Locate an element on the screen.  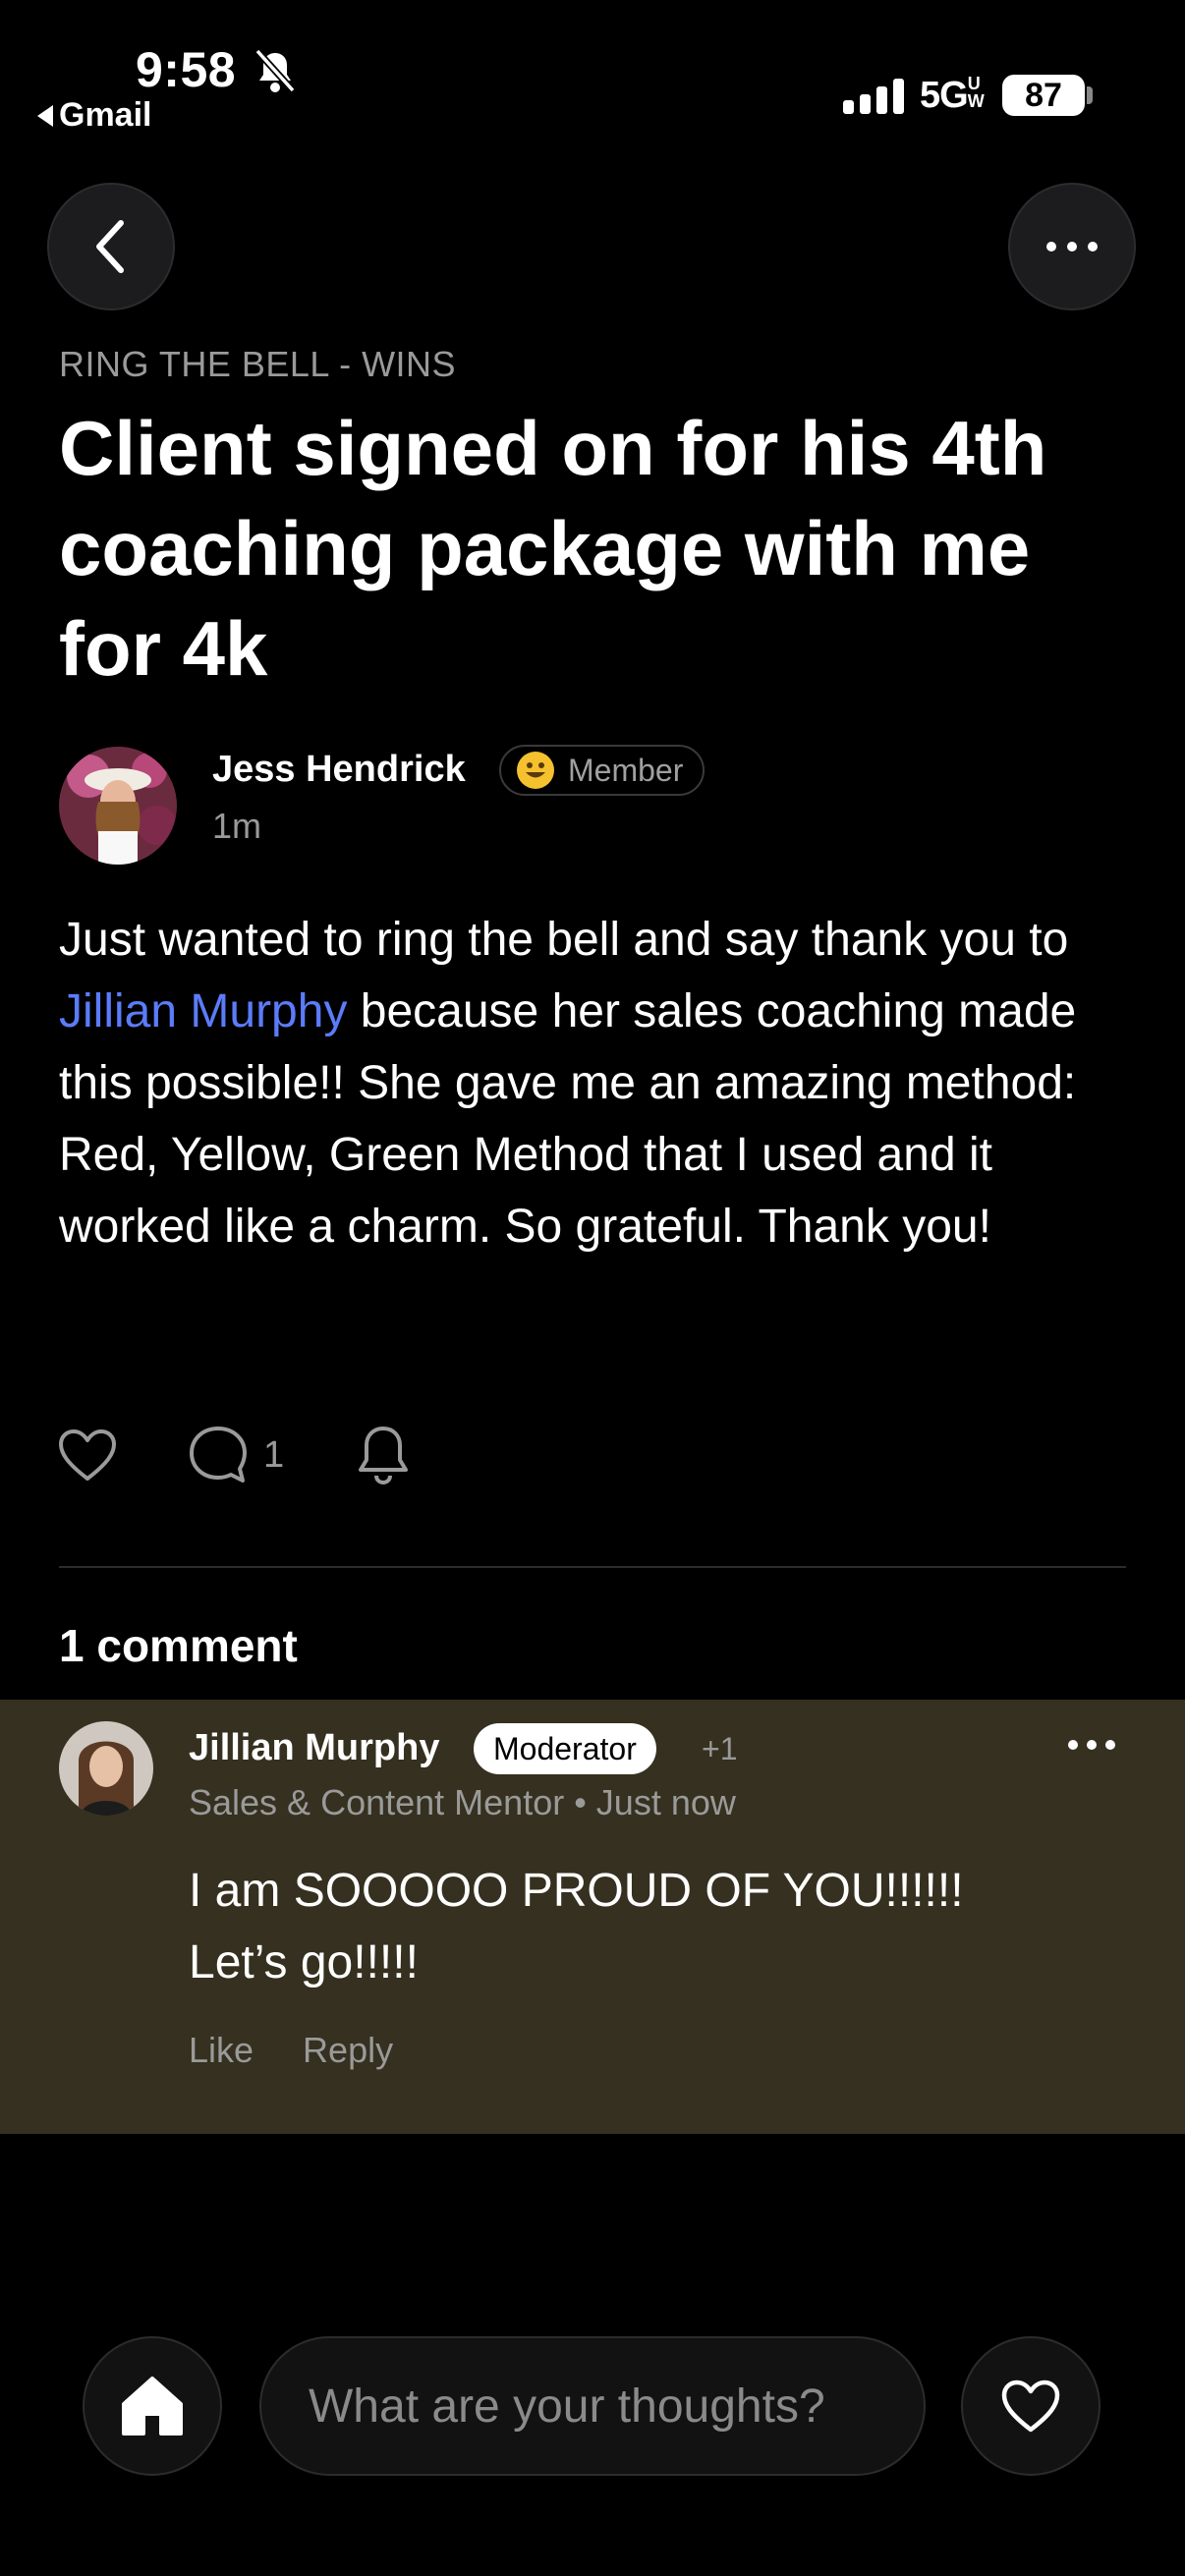
more-horizontal-icon is located at coordinates (1072, 247).